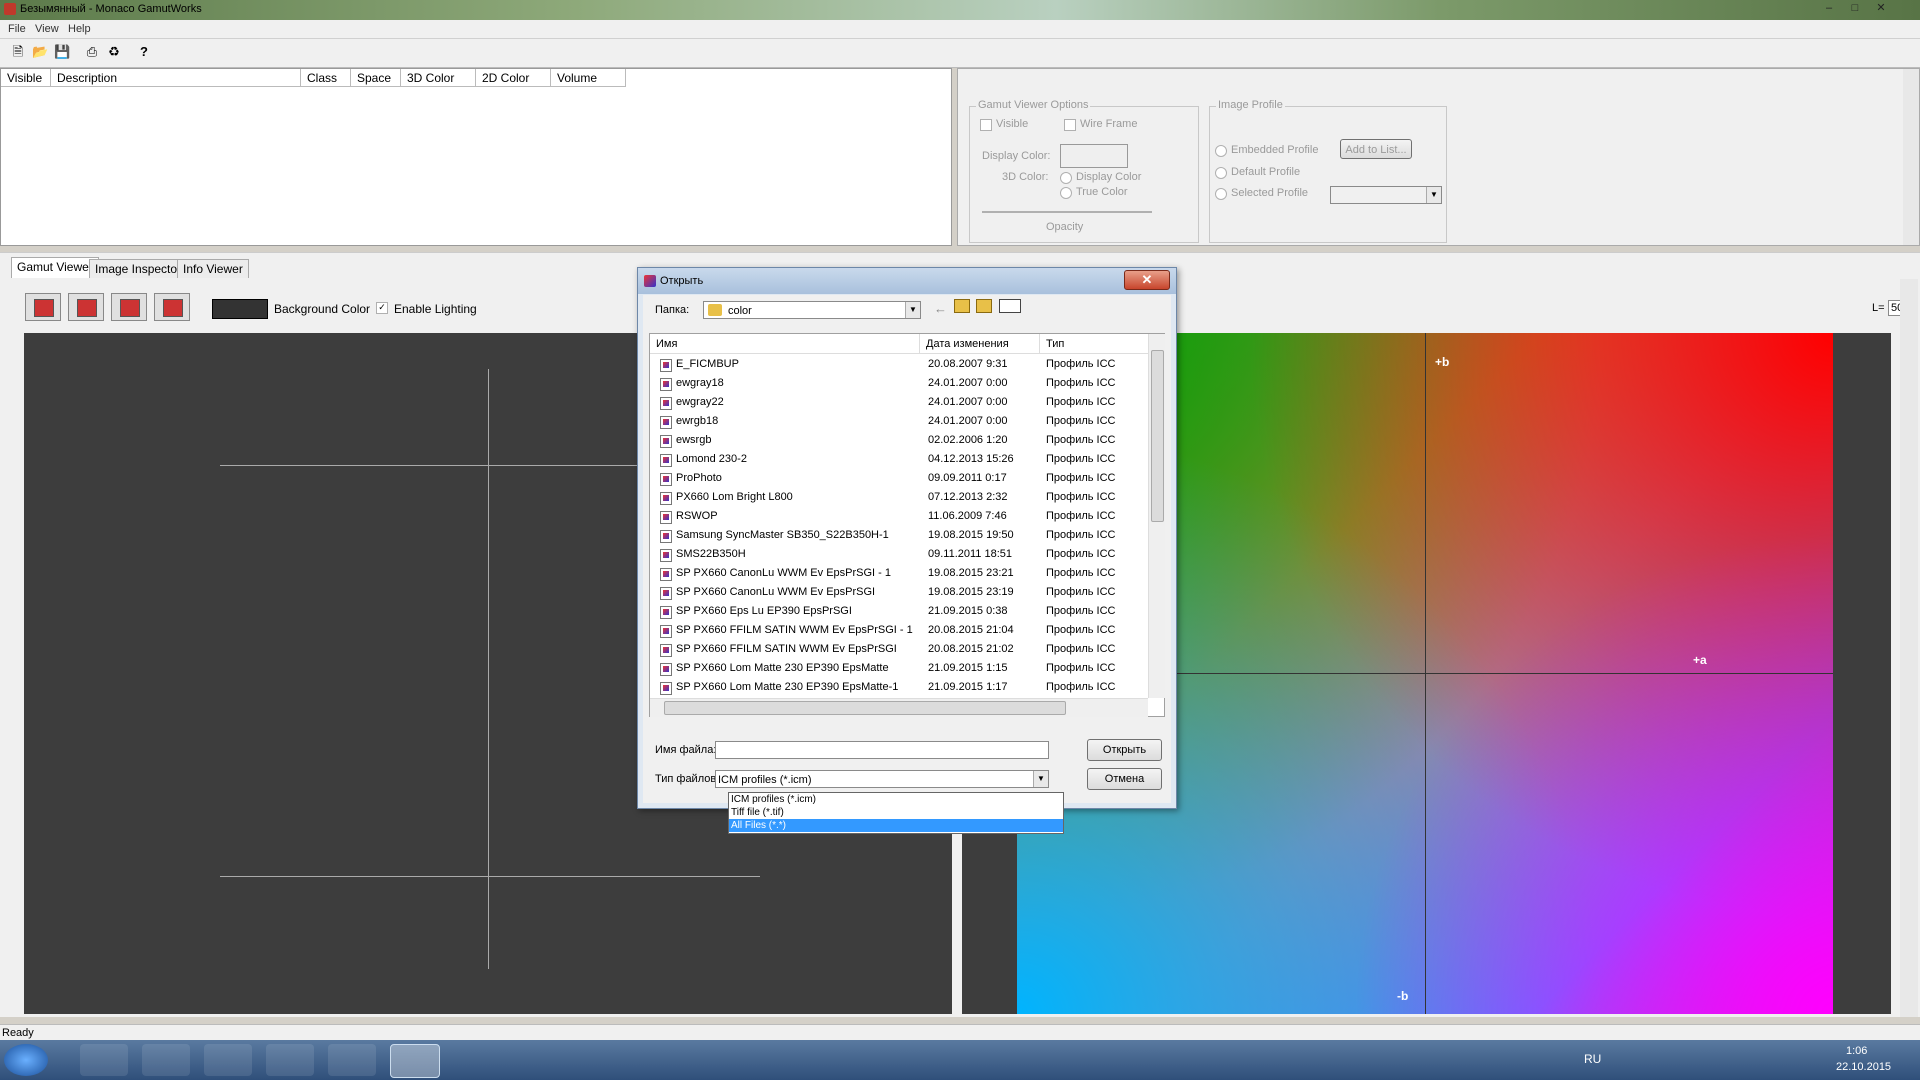 The width and height of the screenshot is (1920, 1080). Describe the element at coordinates (55, 267) in the screenshot. I see `tab-gamut-viewer: Gamut Viewer` at that location.